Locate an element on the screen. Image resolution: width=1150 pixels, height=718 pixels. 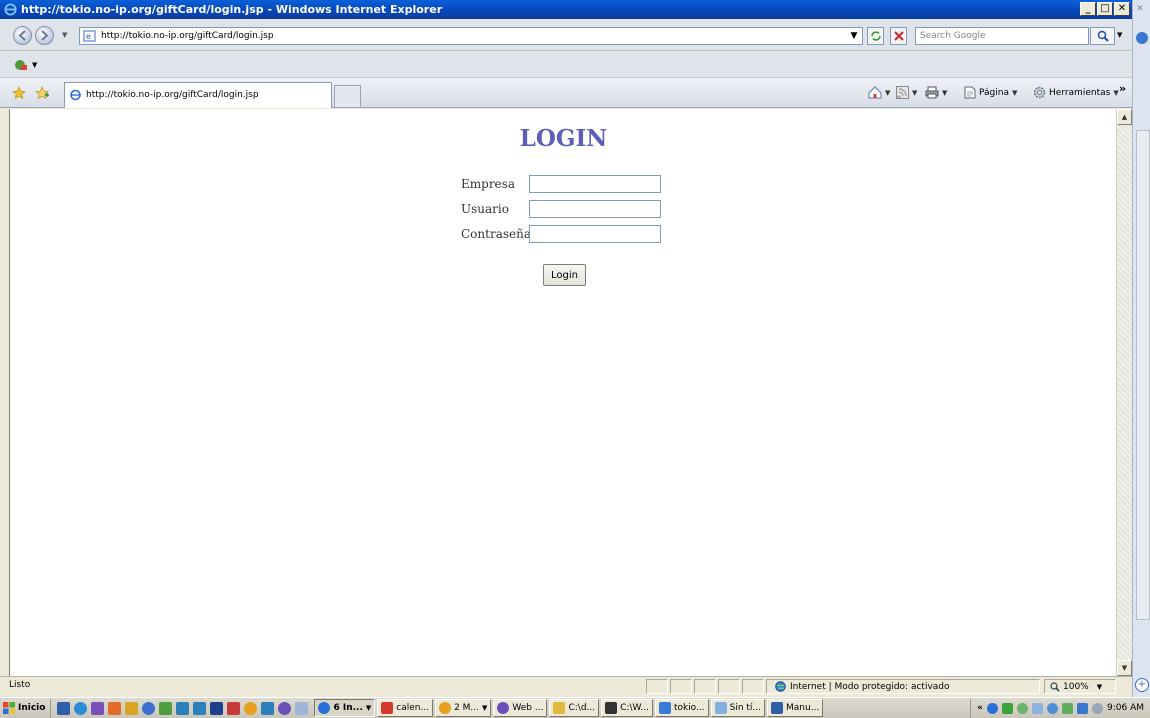
extras-toolbar: ▼ is located at coordinates (566, 65).